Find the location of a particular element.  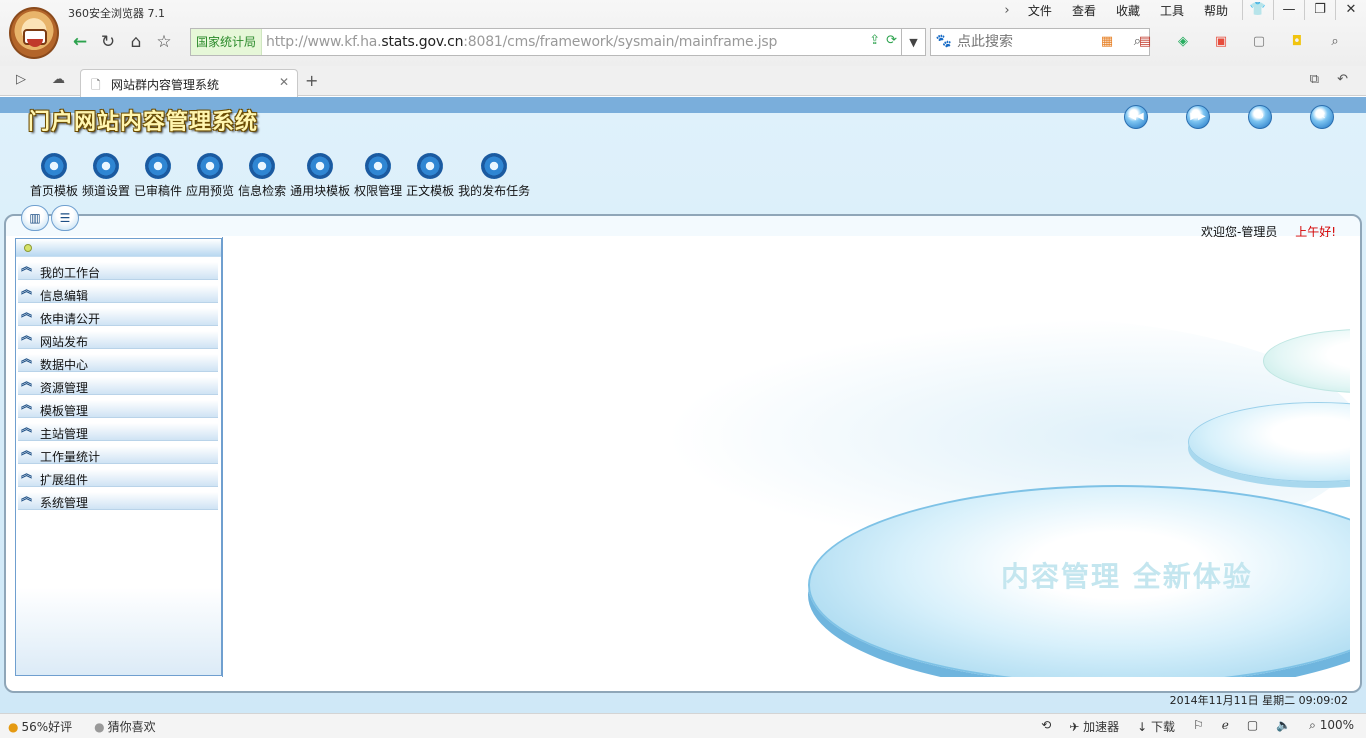

sidebar-item-label: 资源管理 is located at coordinates (64, 388).